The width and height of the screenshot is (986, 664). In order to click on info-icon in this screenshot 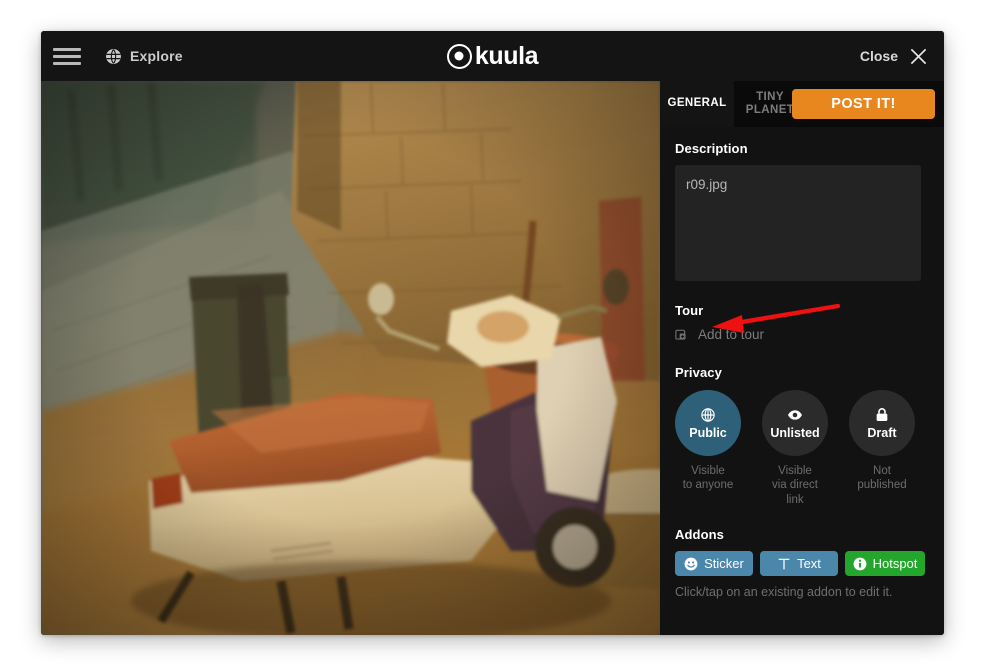, I will do `click(860, 564)`.